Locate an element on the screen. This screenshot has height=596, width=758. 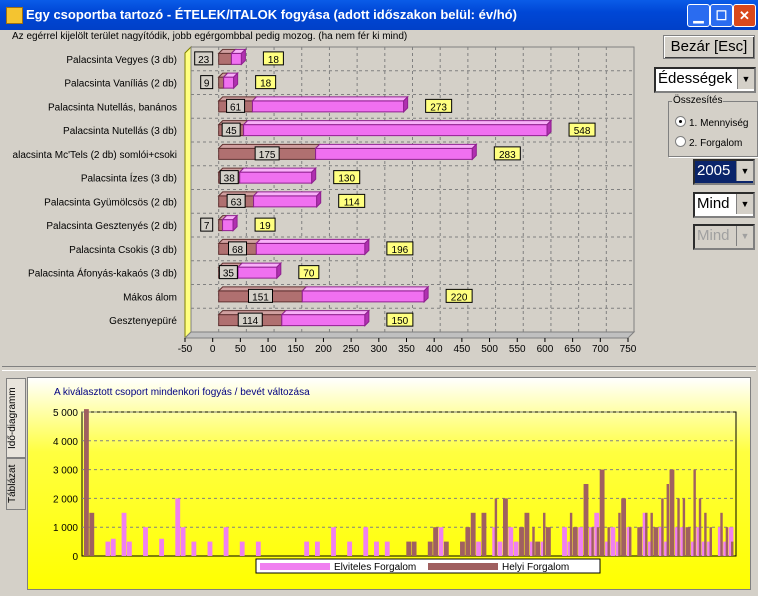
splitter is located at coordinates (379, 368).